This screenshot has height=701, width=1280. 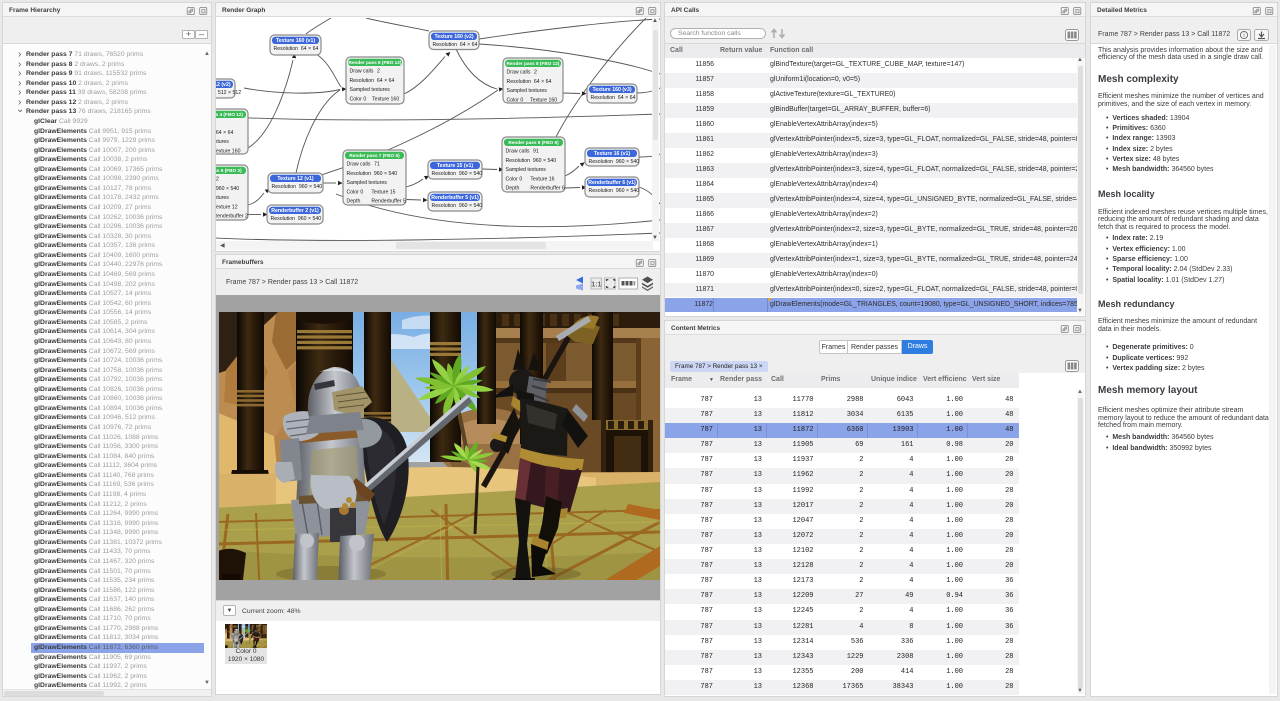 What do you see at coordinates (374, 155) in the screenshot?
I see `svg-text: Render pass 7 (FBO 5)` at bounding box center [374, 155].